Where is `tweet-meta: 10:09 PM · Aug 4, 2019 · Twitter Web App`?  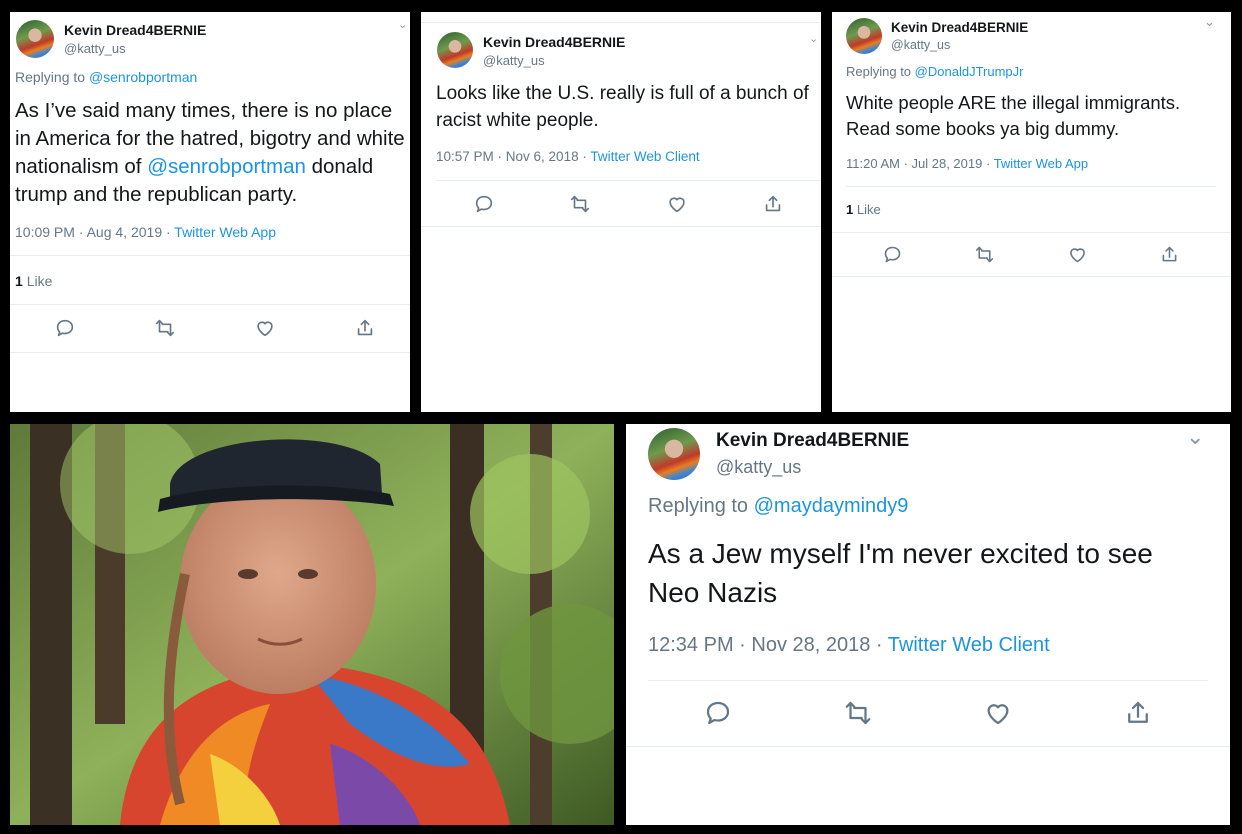 tweet-meta: 10:09 PM · Aug 4, 2019 · Twitter Web App is located at coordinates (145, 232).